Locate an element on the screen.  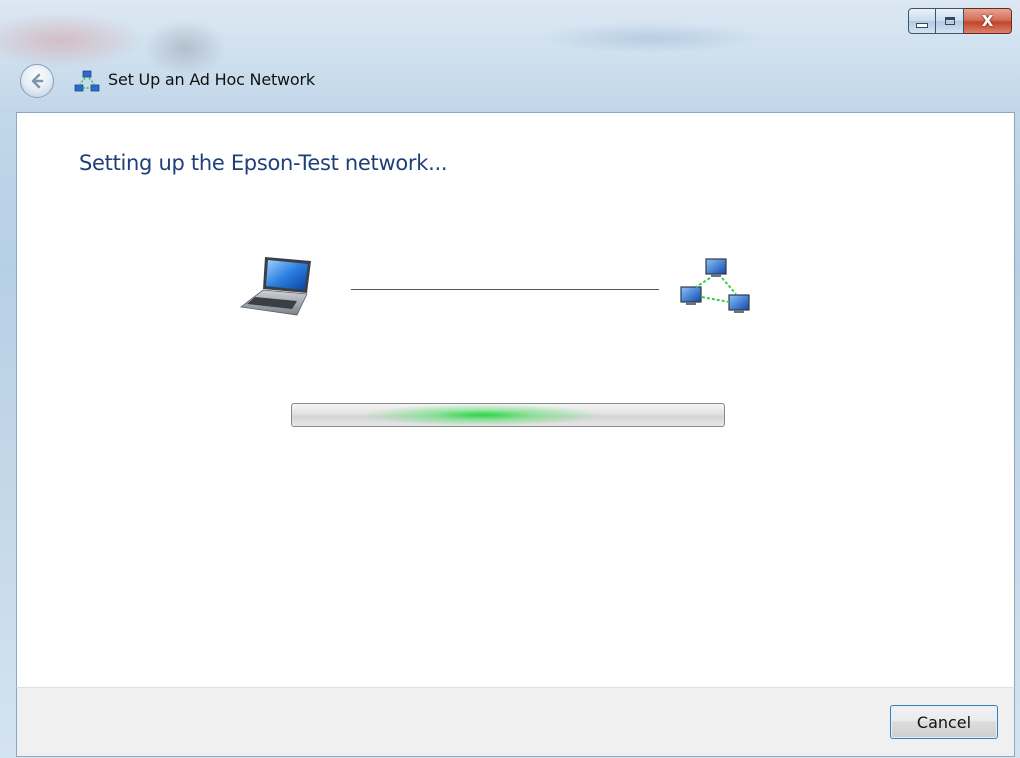
progress-marquee is located at coordinates (482, 415).